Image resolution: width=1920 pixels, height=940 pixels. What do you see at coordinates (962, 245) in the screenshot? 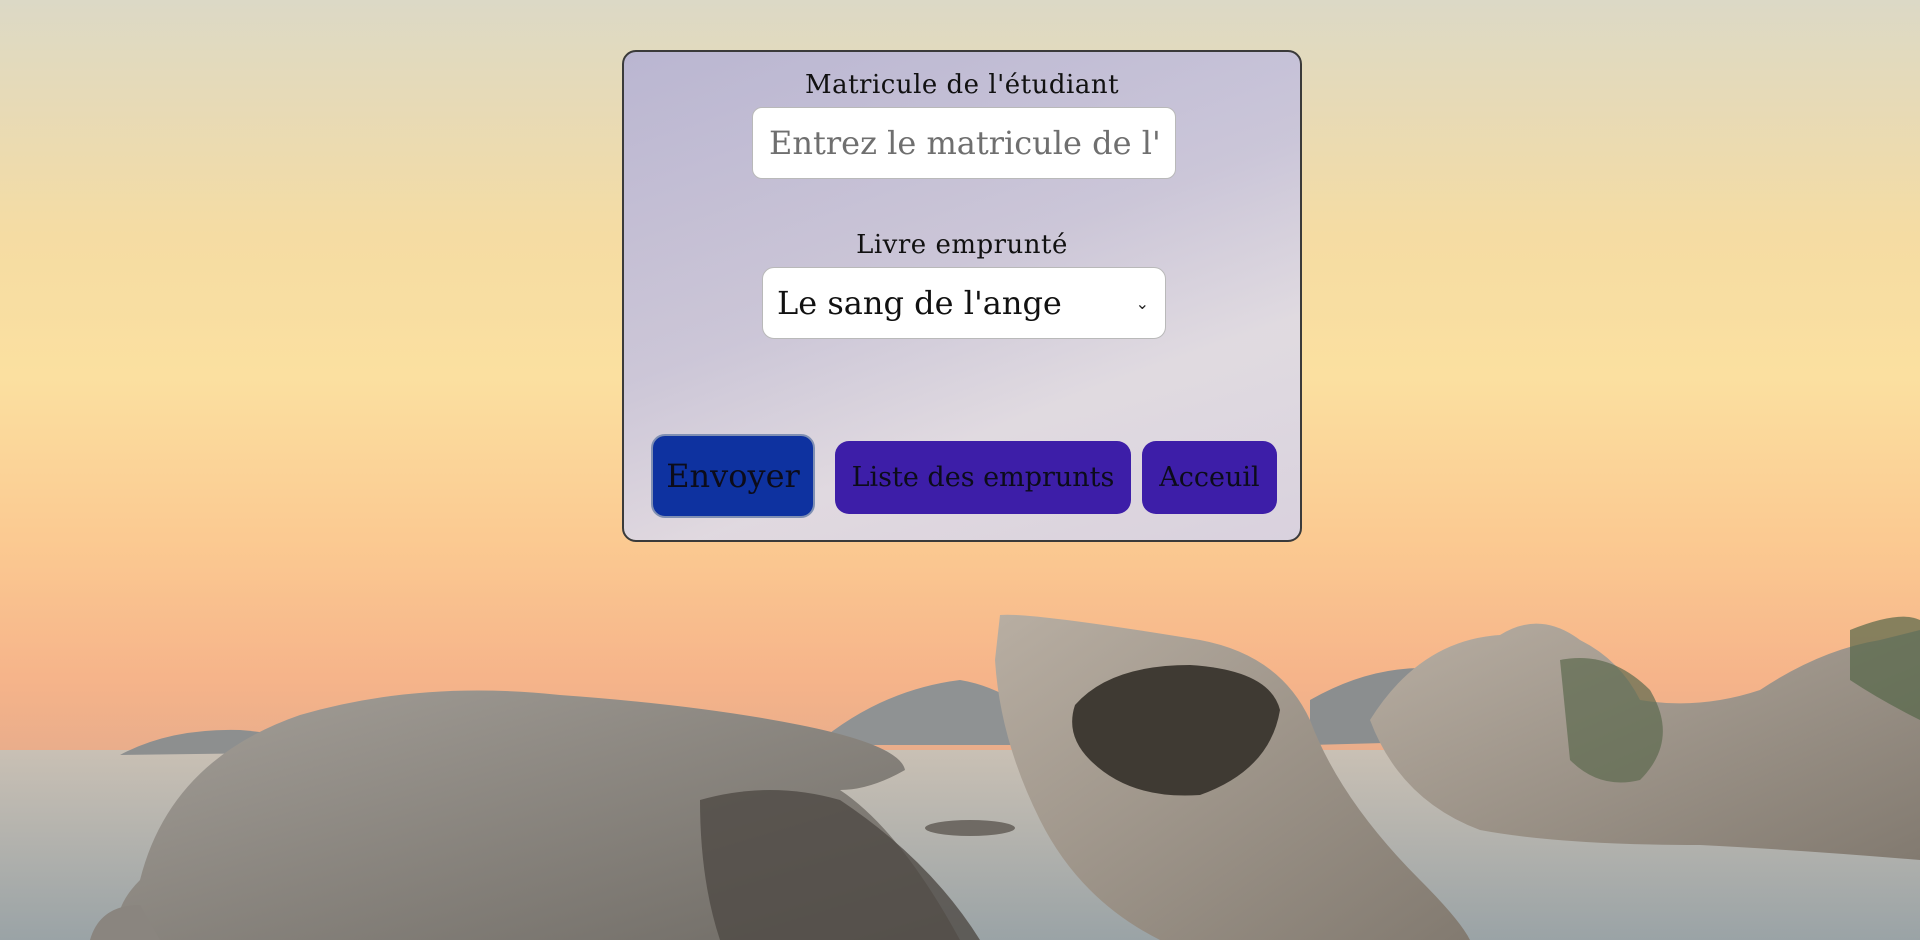
I see `borrowed-book-label: Livre emprunté` at bounding box center [962, 245].